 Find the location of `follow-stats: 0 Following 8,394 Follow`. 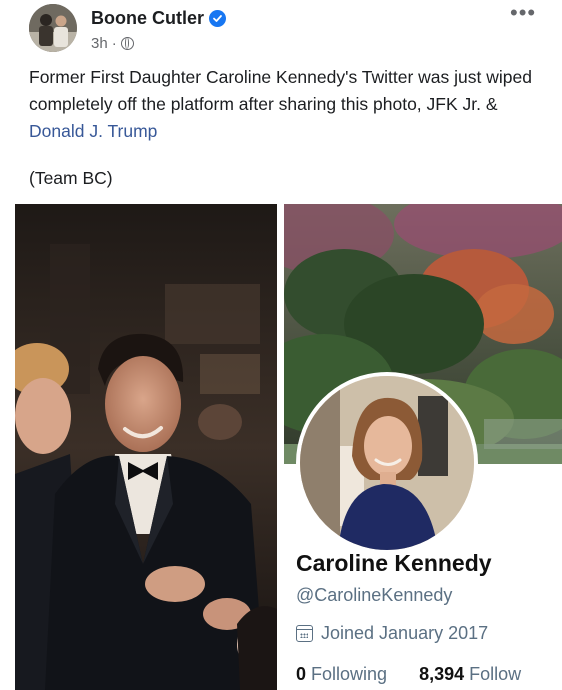

follow-stats: 0 Following 8,394 Follow is located at coordinates (408, 674).